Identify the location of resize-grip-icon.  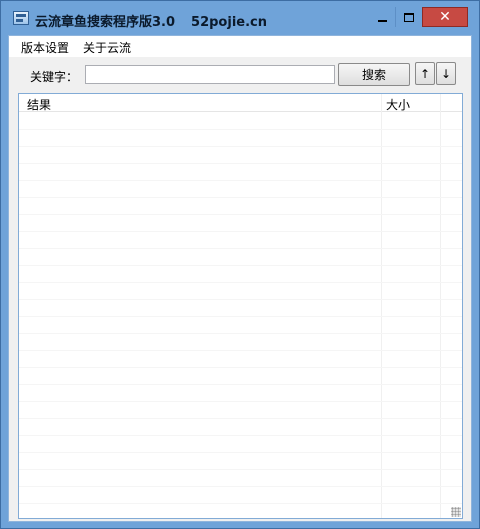
(456, 512).